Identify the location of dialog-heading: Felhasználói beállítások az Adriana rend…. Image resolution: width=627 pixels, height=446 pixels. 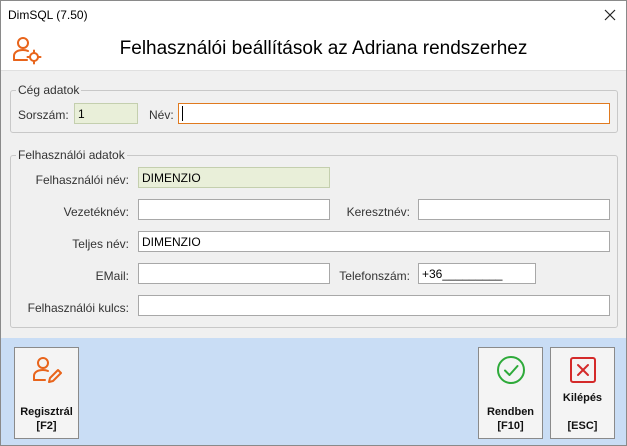
(323, 48).